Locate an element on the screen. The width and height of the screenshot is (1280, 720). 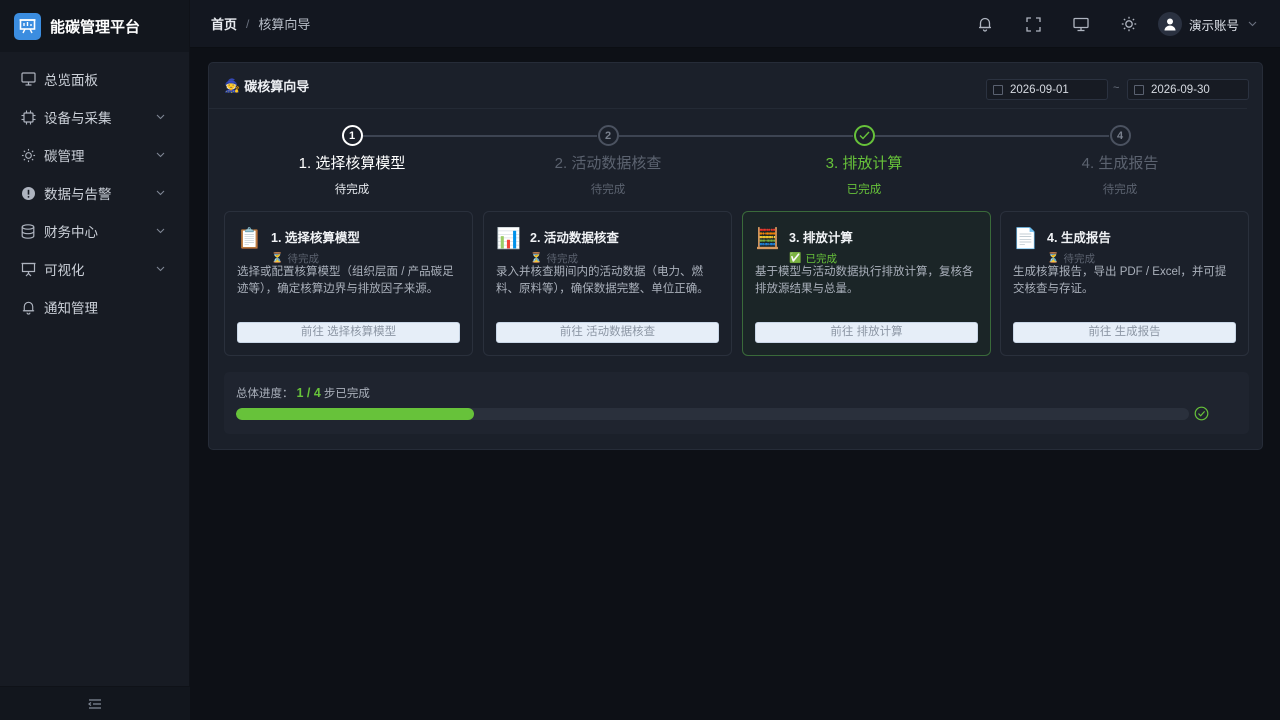
task-description: 基于模型与活动数据执行排放计算，复核各排放源结果与总量。 is located at coordinates (864, 280).